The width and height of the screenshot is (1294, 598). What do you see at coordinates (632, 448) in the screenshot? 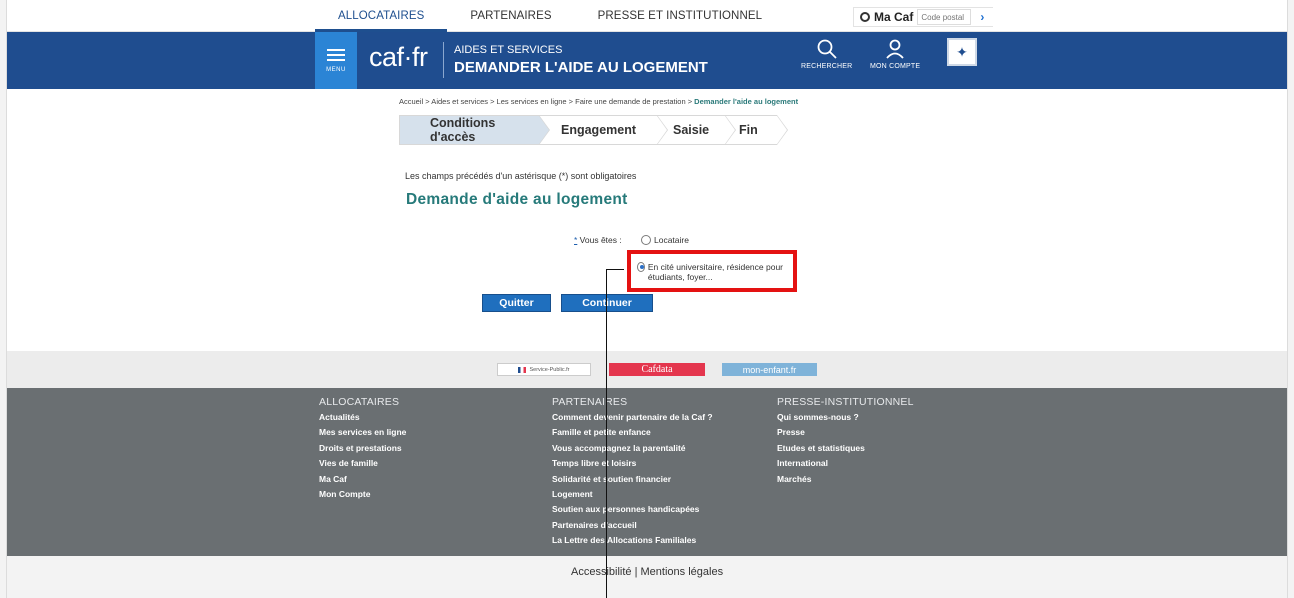
I see `footer-link: Vous accompagnez la parentalité` at bounding box center [632, 448].